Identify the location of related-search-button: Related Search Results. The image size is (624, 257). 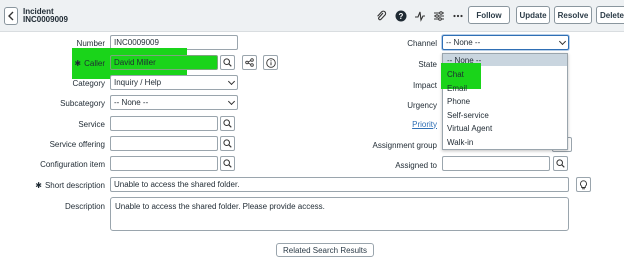
(325, 250).